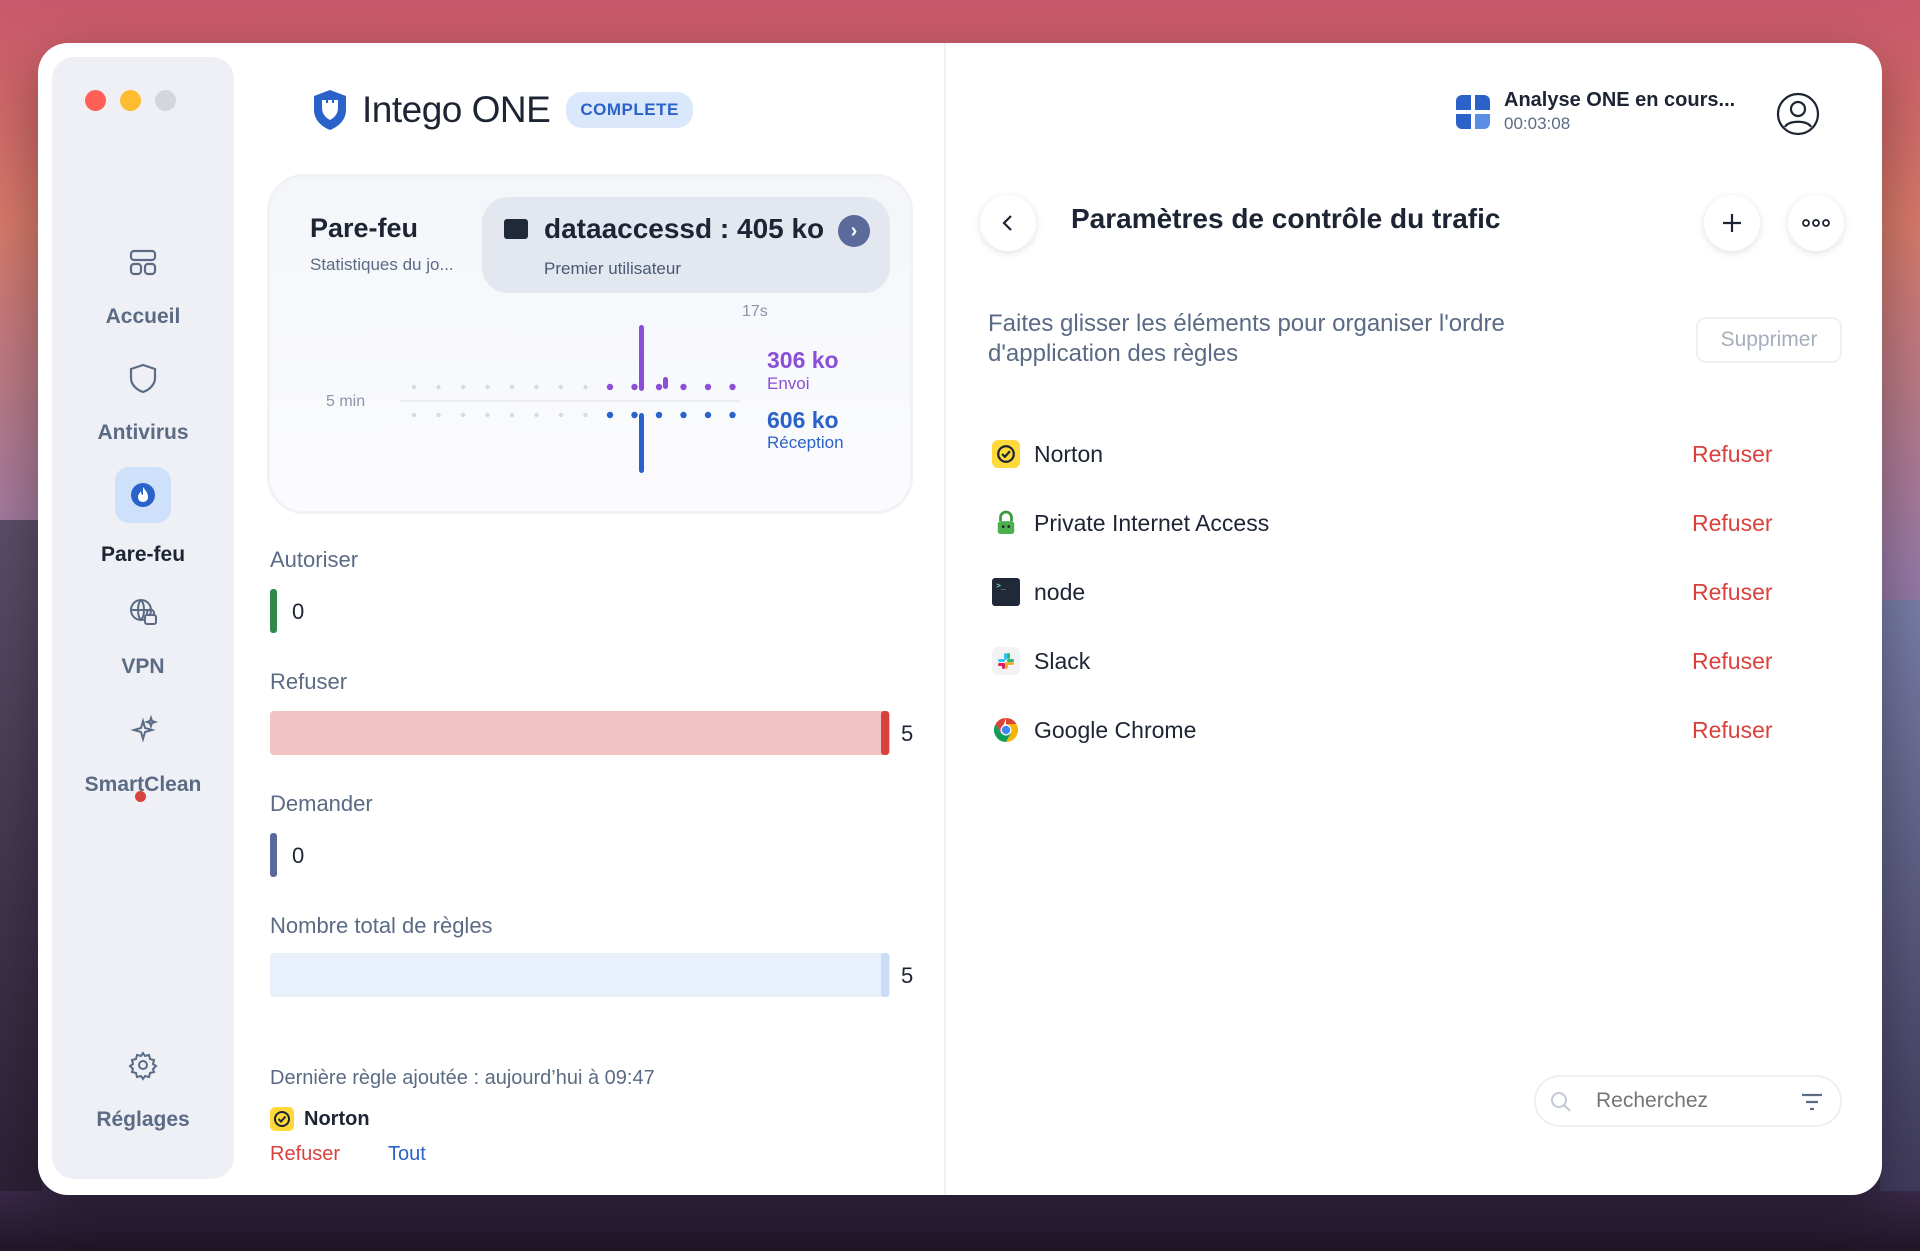 This screenshot has width=1920, height=1251. I want to click on minimize-window-button, so click(130, 100).